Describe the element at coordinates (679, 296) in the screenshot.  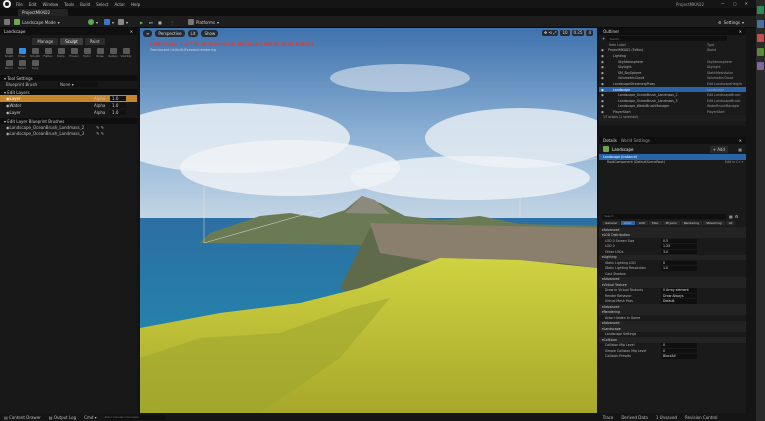
I see `property-value: Draw Always` at that location.